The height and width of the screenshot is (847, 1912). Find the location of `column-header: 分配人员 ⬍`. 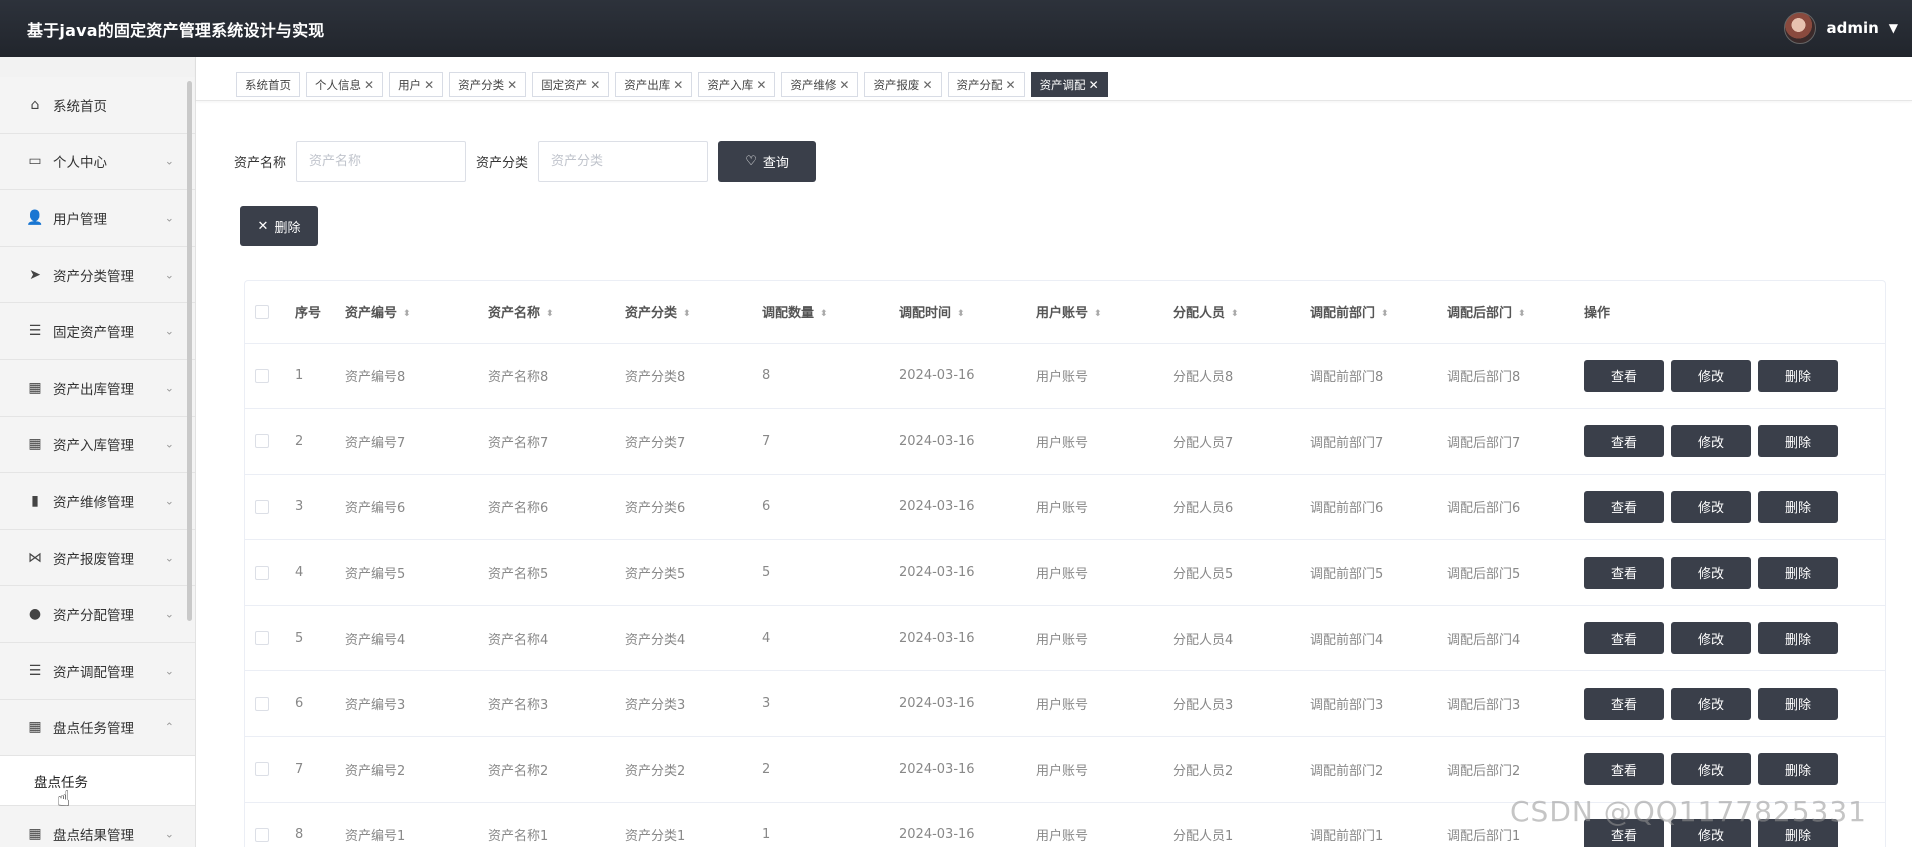

column-header: 分配人员 ⬍ is located at coordinates (1241, 312).